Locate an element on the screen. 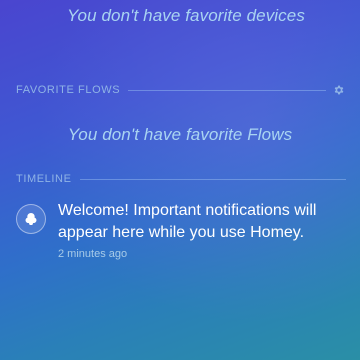 Image resolution: width=360 pixels, height=360 pixels. favorite-flows-header: FAVORITE FLOWS is located at coordinates (181, 90).